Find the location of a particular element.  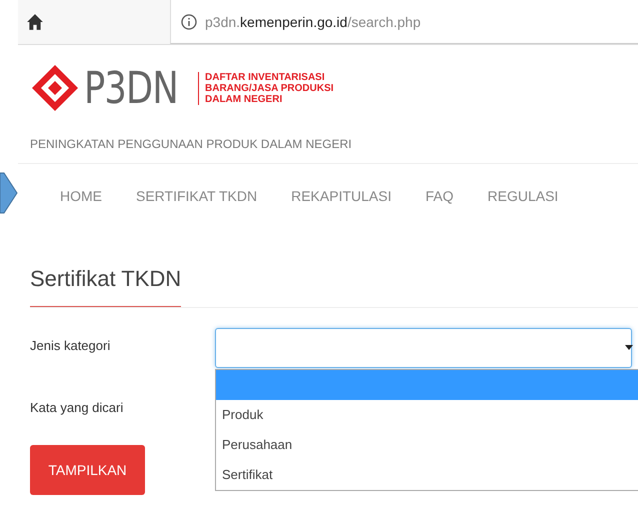

nav-link: SERTIFIKAT TKDN is located at coordinates (197, 208).